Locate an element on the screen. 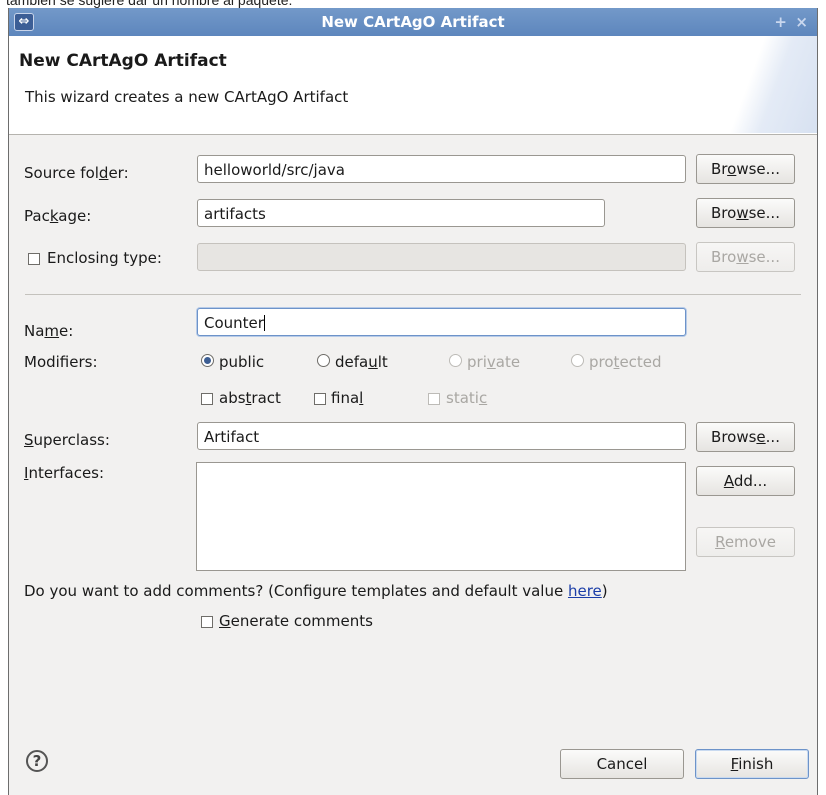 The image size is (826, 795). superclass-label: Superclass: is located at coordinates (67, 440).